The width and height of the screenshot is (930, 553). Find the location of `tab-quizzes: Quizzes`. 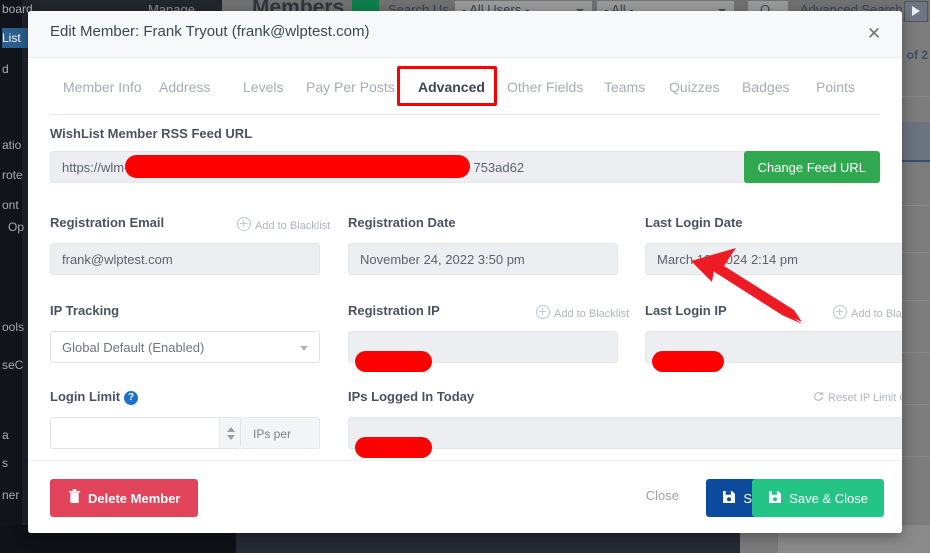

tab-quizzes: Quizzes is located at coordinates (694, 87).